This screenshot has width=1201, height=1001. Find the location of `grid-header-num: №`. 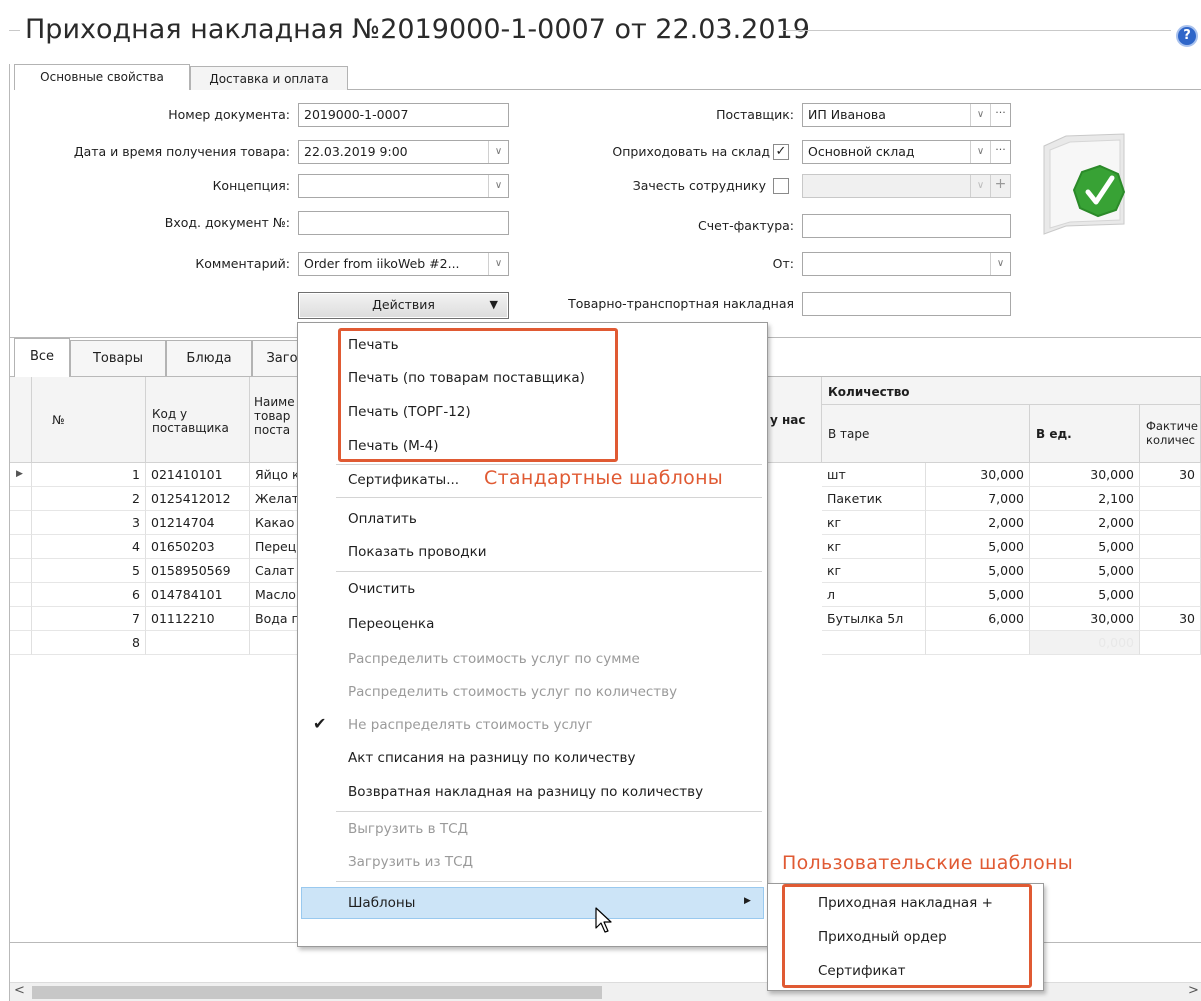

grid-header-num: № is located at coordinates (89, 420).